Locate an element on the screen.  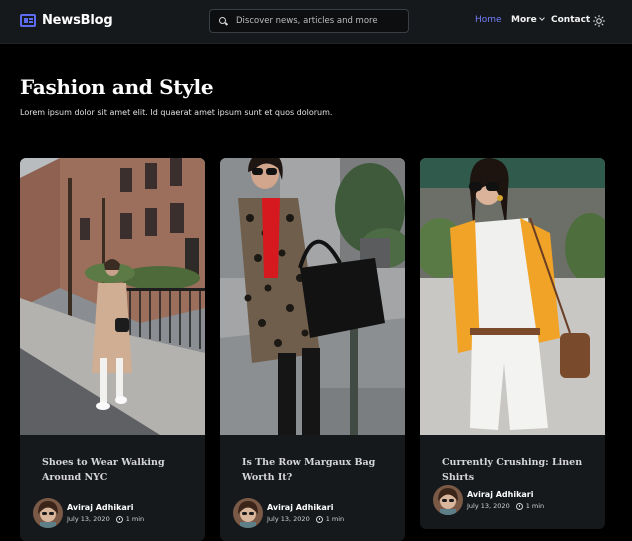
brand-logo: NewsBlog is located at coordinates (66, 20).